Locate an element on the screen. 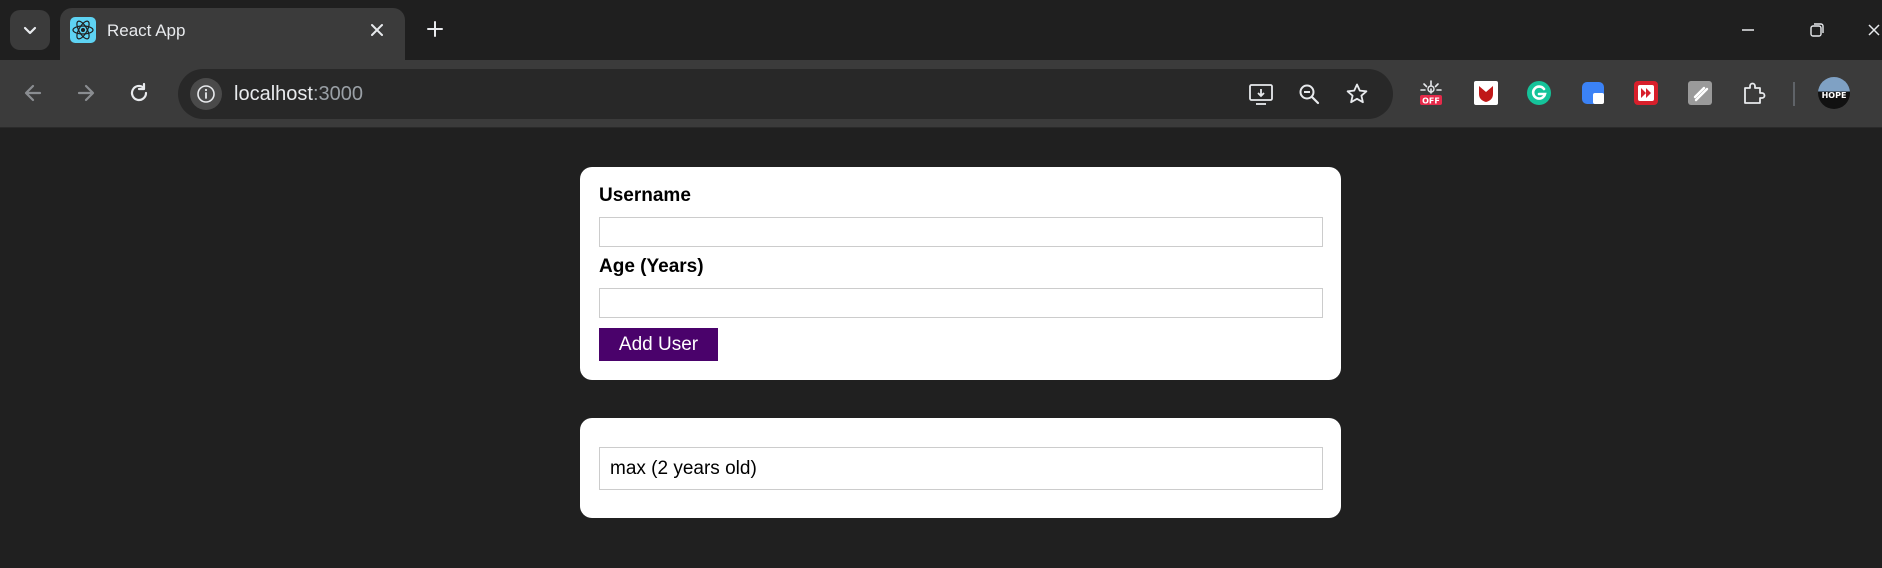 The width and height of the screenshot is (1882, 568). minimize-button is located at coordinates (1748, 30).